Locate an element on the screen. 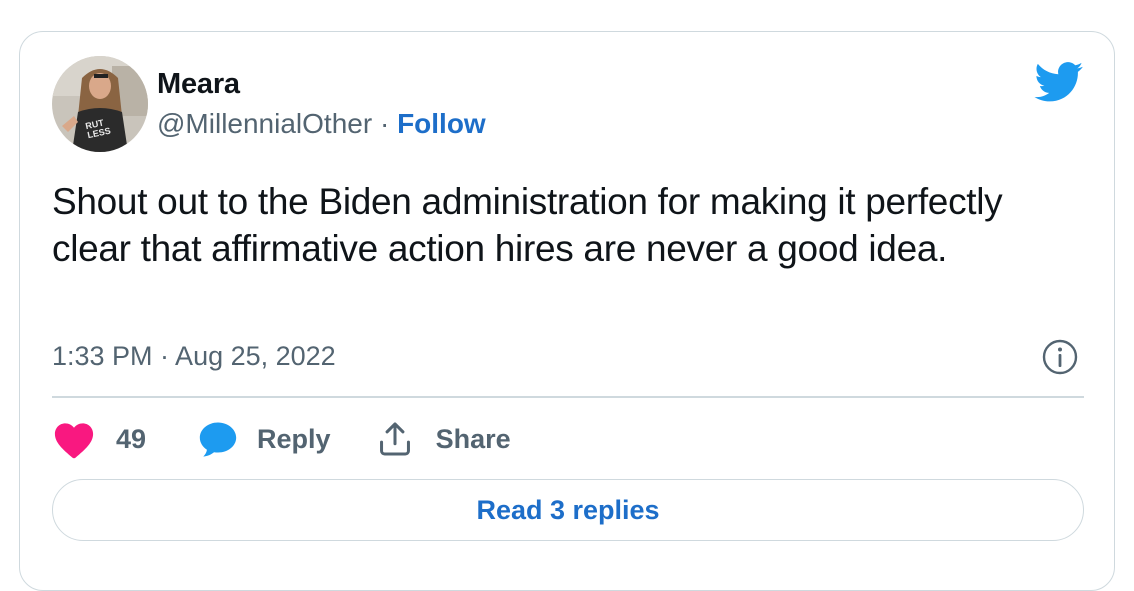  reply-label: Reply is located at coordinates (294, 438).